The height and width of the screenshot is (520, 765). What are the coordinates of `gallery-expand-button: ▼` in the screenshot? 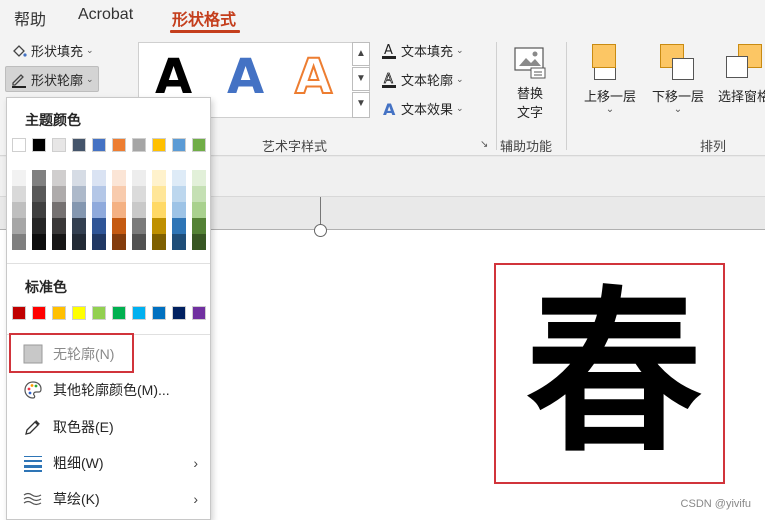 It's located at (361, 105).